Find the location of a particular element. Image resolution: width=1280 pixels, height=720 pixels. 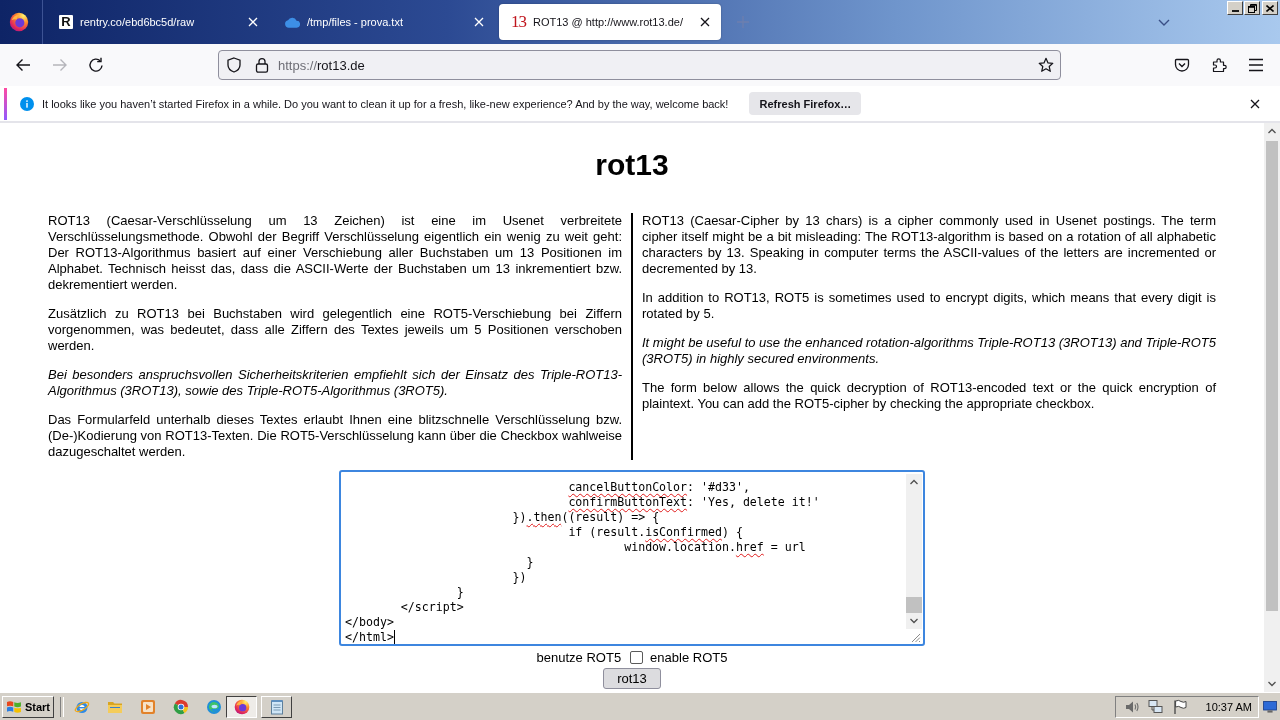

resize-grip-icon is located at coordinates (915, 637).